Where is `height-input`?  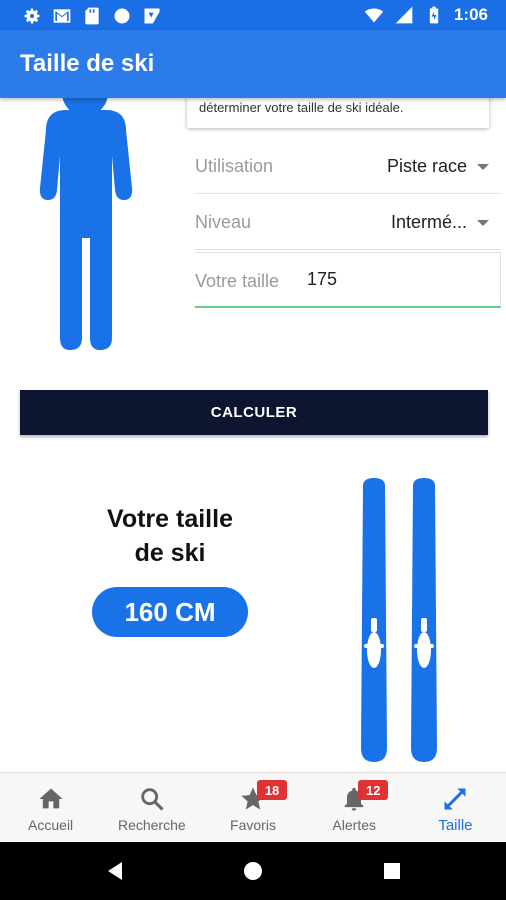
height-input is located at coordinates (382, 279).